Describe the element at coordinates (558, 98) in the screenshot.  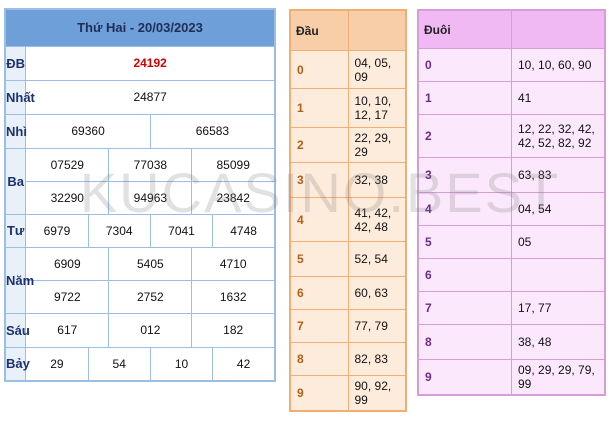
I see `duoi-value: 41` at that location.